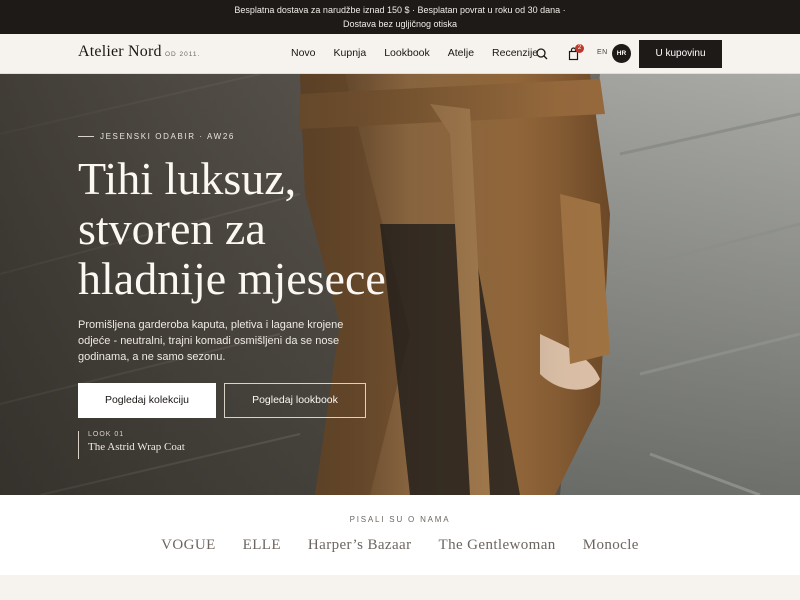  Describe the element at coordinates (680, 54) in the screenshot. I see `shop-now-button: U kupovinu` at that location.